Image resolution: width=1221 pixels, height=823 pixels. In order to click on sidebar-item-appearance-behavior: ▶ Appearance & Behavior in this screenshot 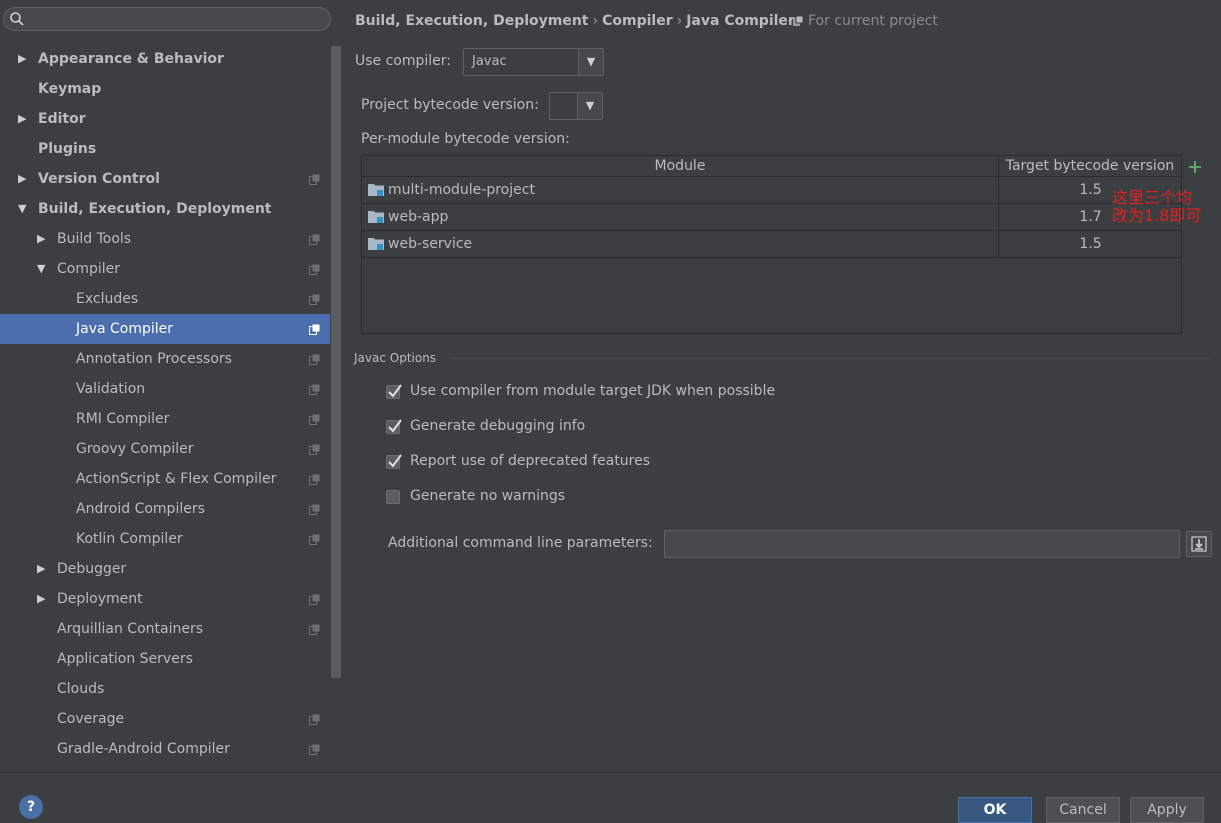, I will do `click(165, 59)`.